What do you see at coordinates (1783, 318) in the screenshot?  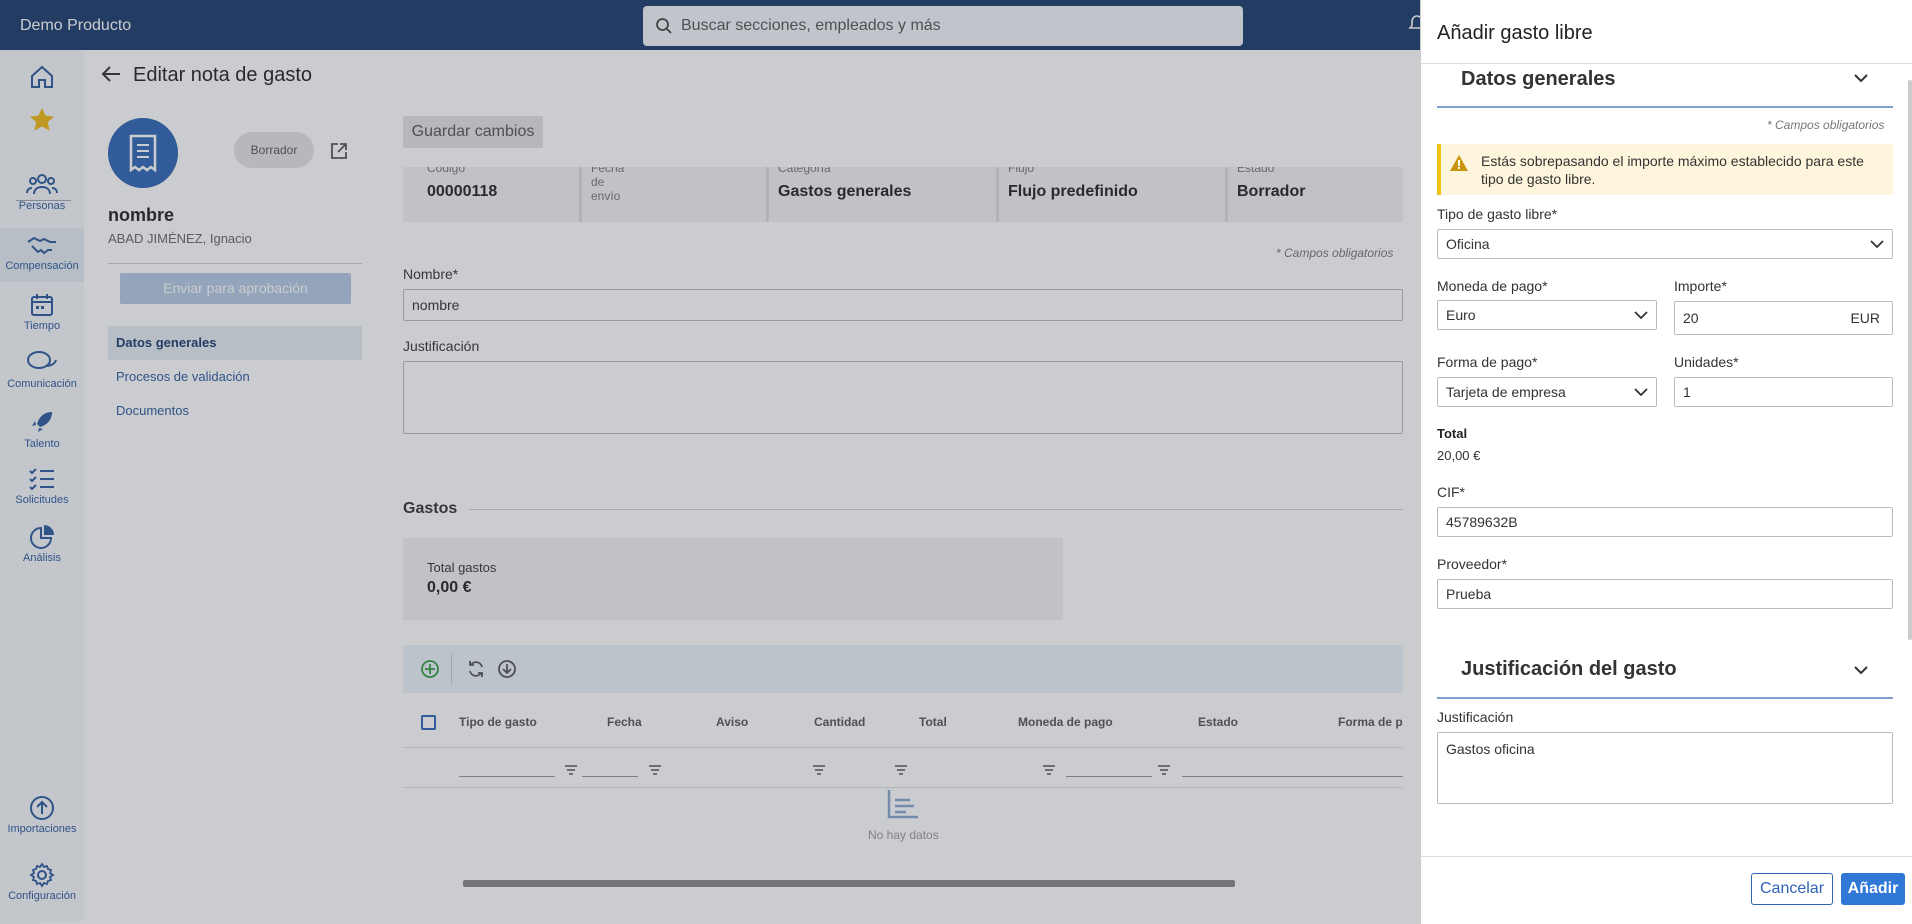 I see `importe-field: 20 EUR` at bounding box center [1783, 318].